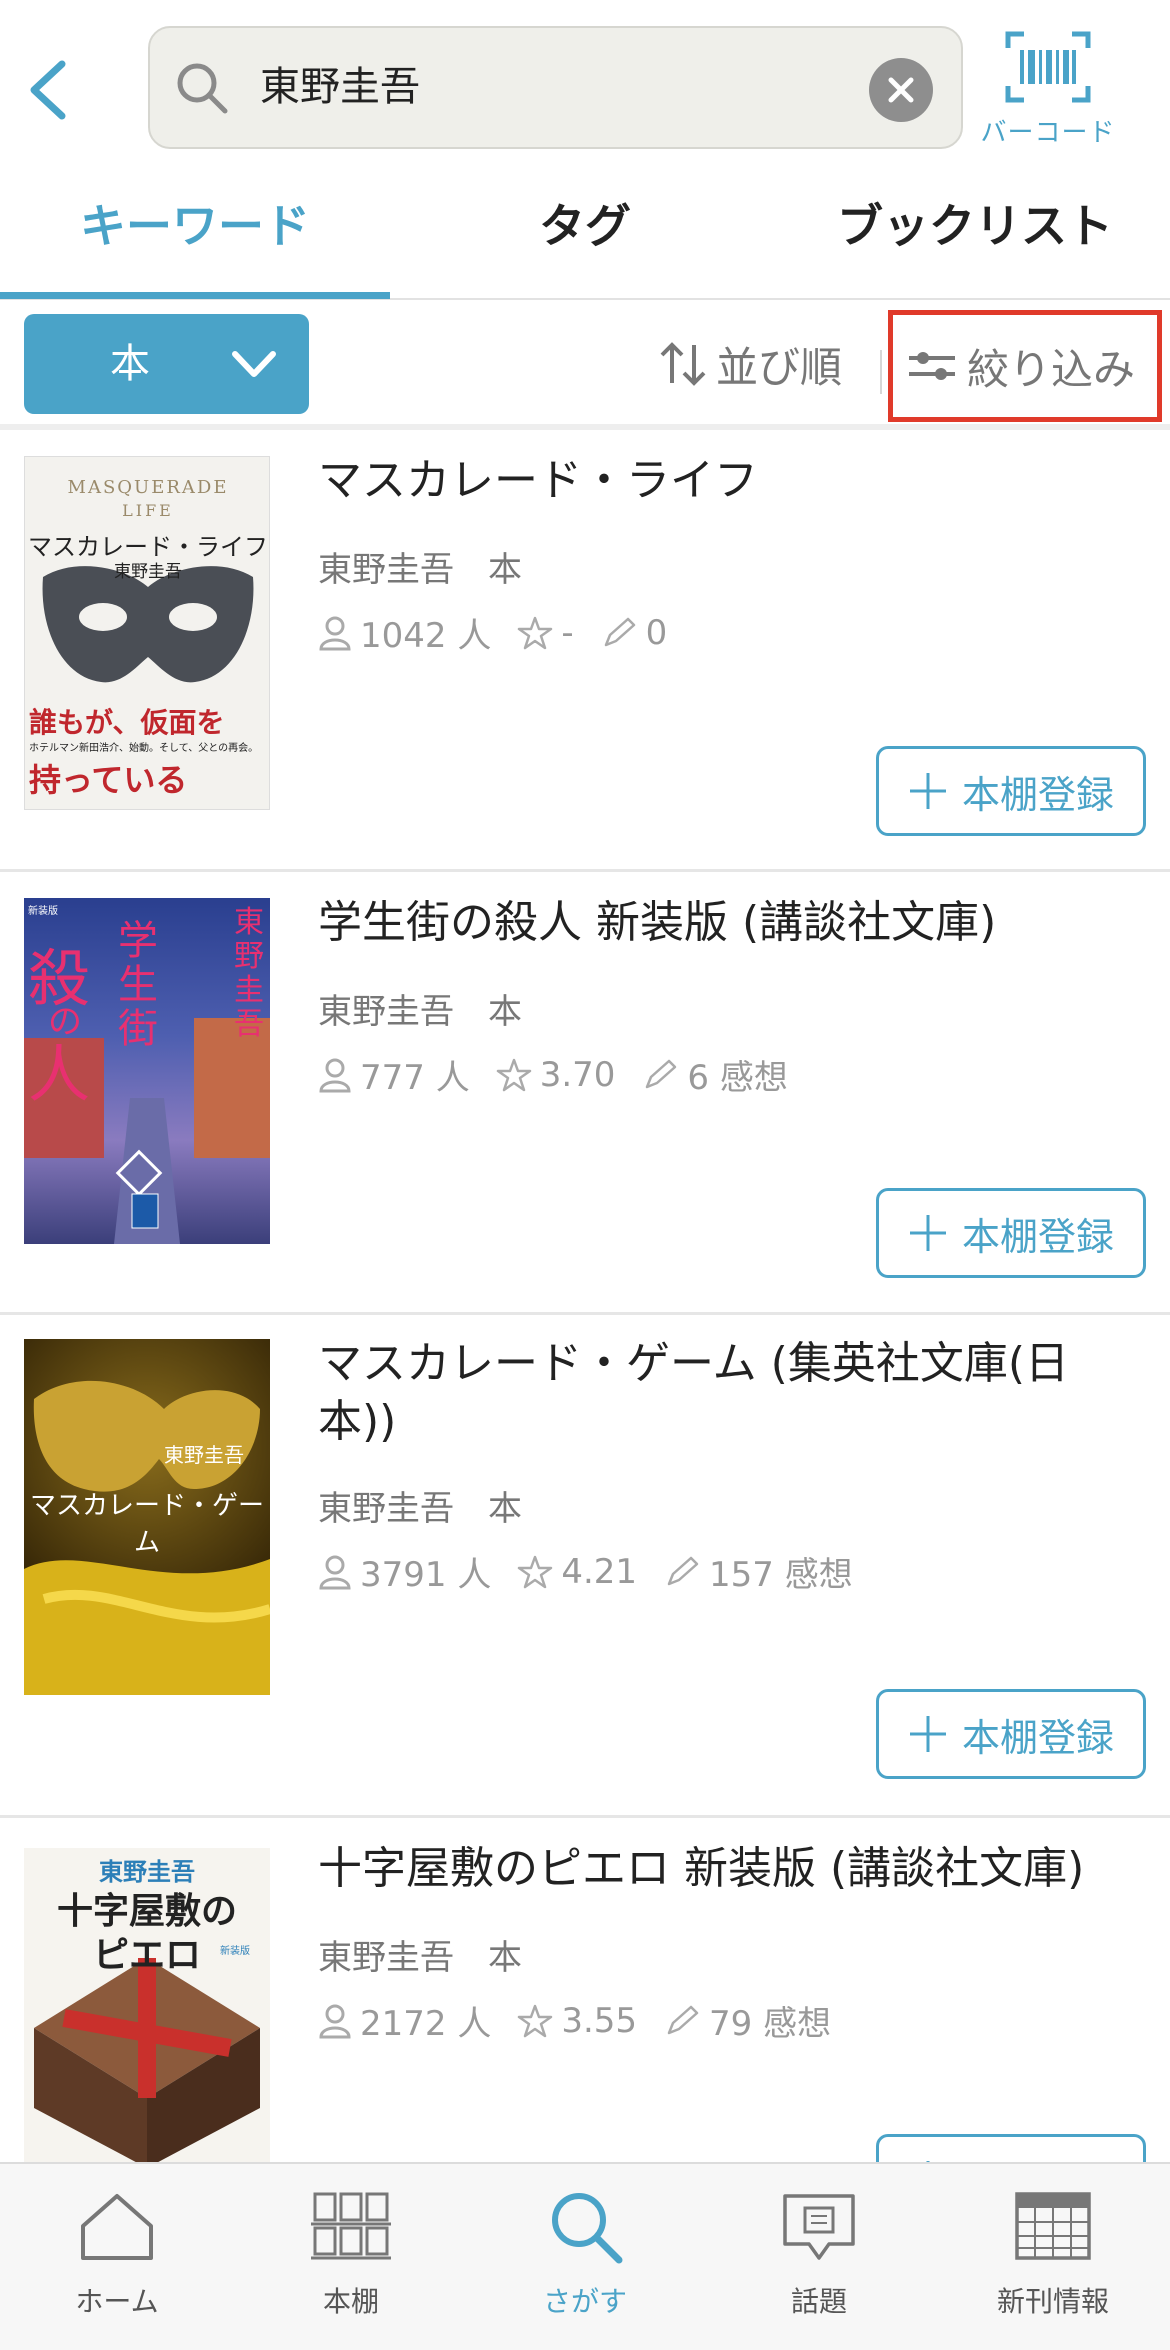 Image resolution: width=1170 pixels, height=2350 pixels. What do you see at coordinates (426, 2024) in the screenshot?
I see `readers-count: 2172 人` at bounding box center [426, 2024].